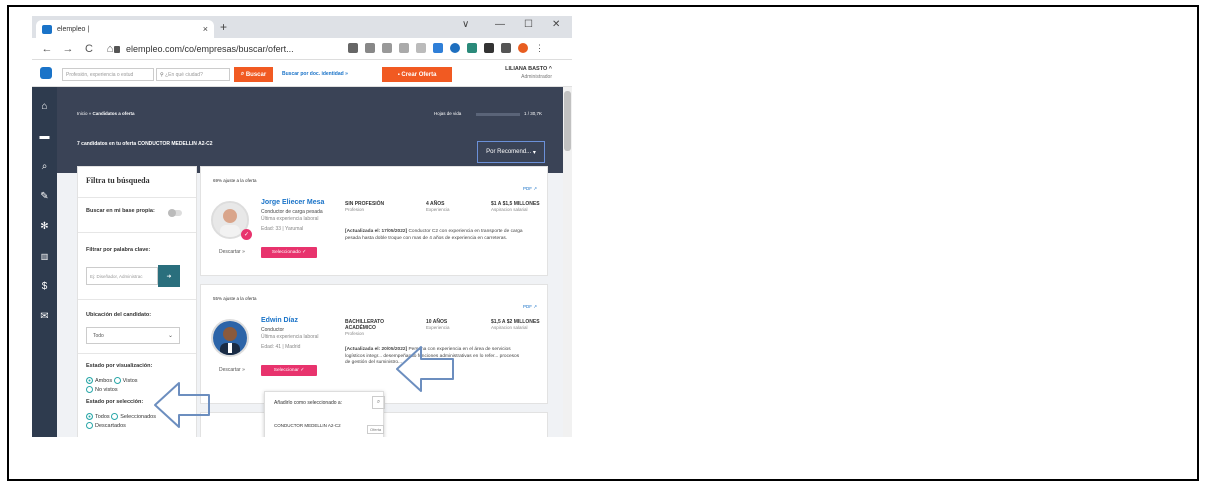 Image resolution: width=1205 pixels, height=483 pixels. What do you see at coordinates (421, 48) in the screenshot?
I see `bookmark-star-icon` at bounding box center [421, 48].